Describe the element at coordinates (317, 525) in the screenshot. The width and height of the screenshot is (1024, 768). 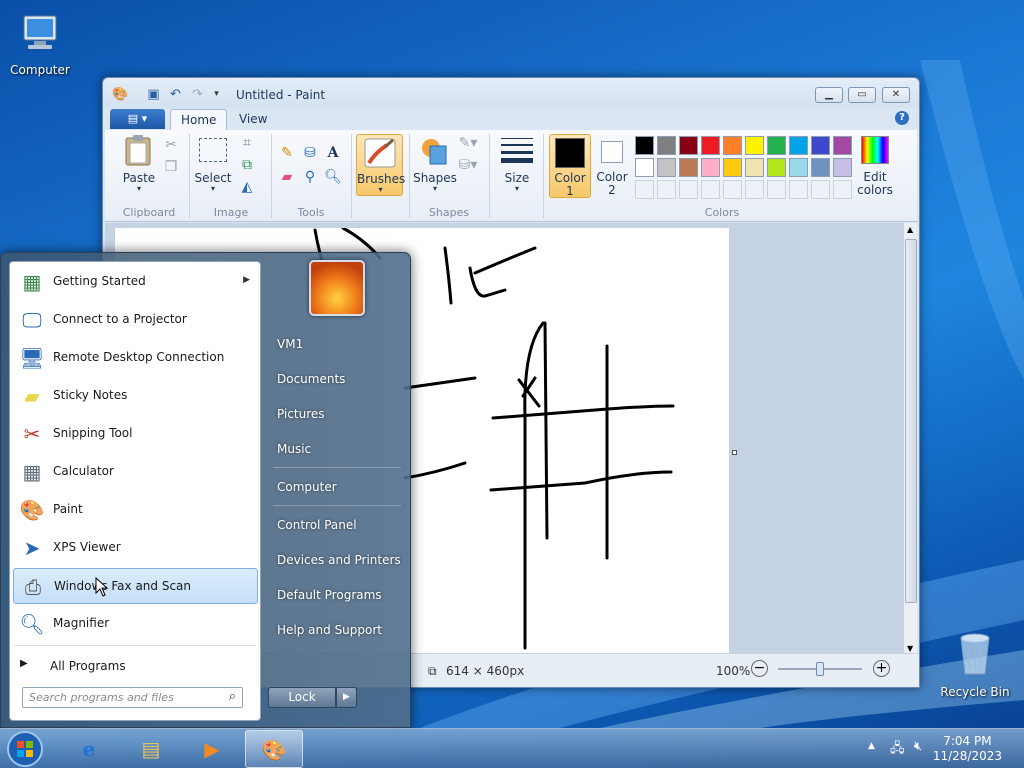
I see `start-menu-place-item: Control Panel` at that location.